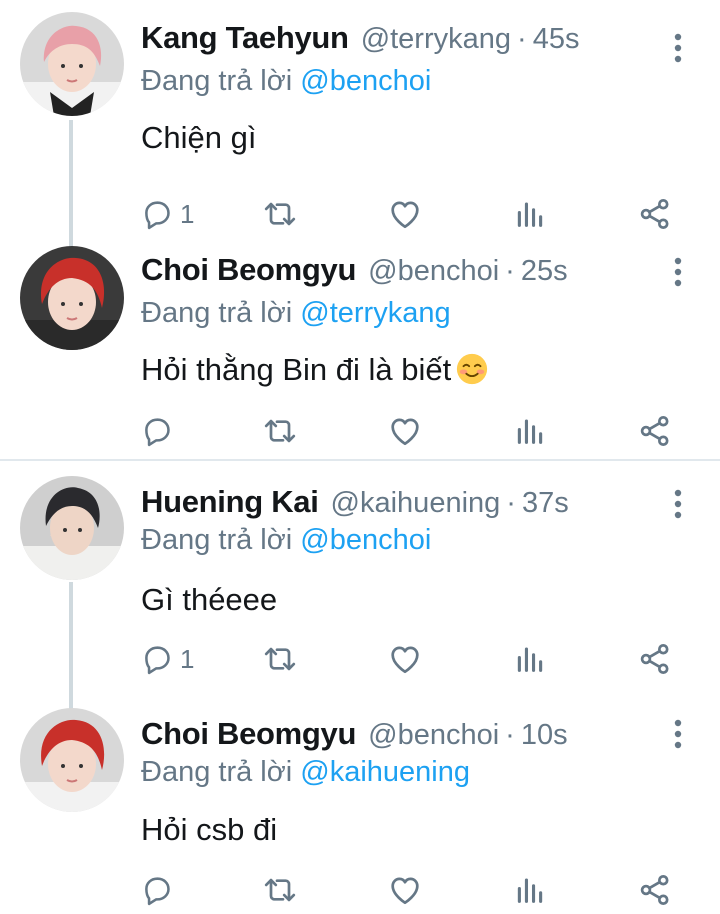 The width and height of the screenshot is (720, 914). I want to click on tweet-header: Kang Taehyun @terrykang · 45s, so click(360, 42).